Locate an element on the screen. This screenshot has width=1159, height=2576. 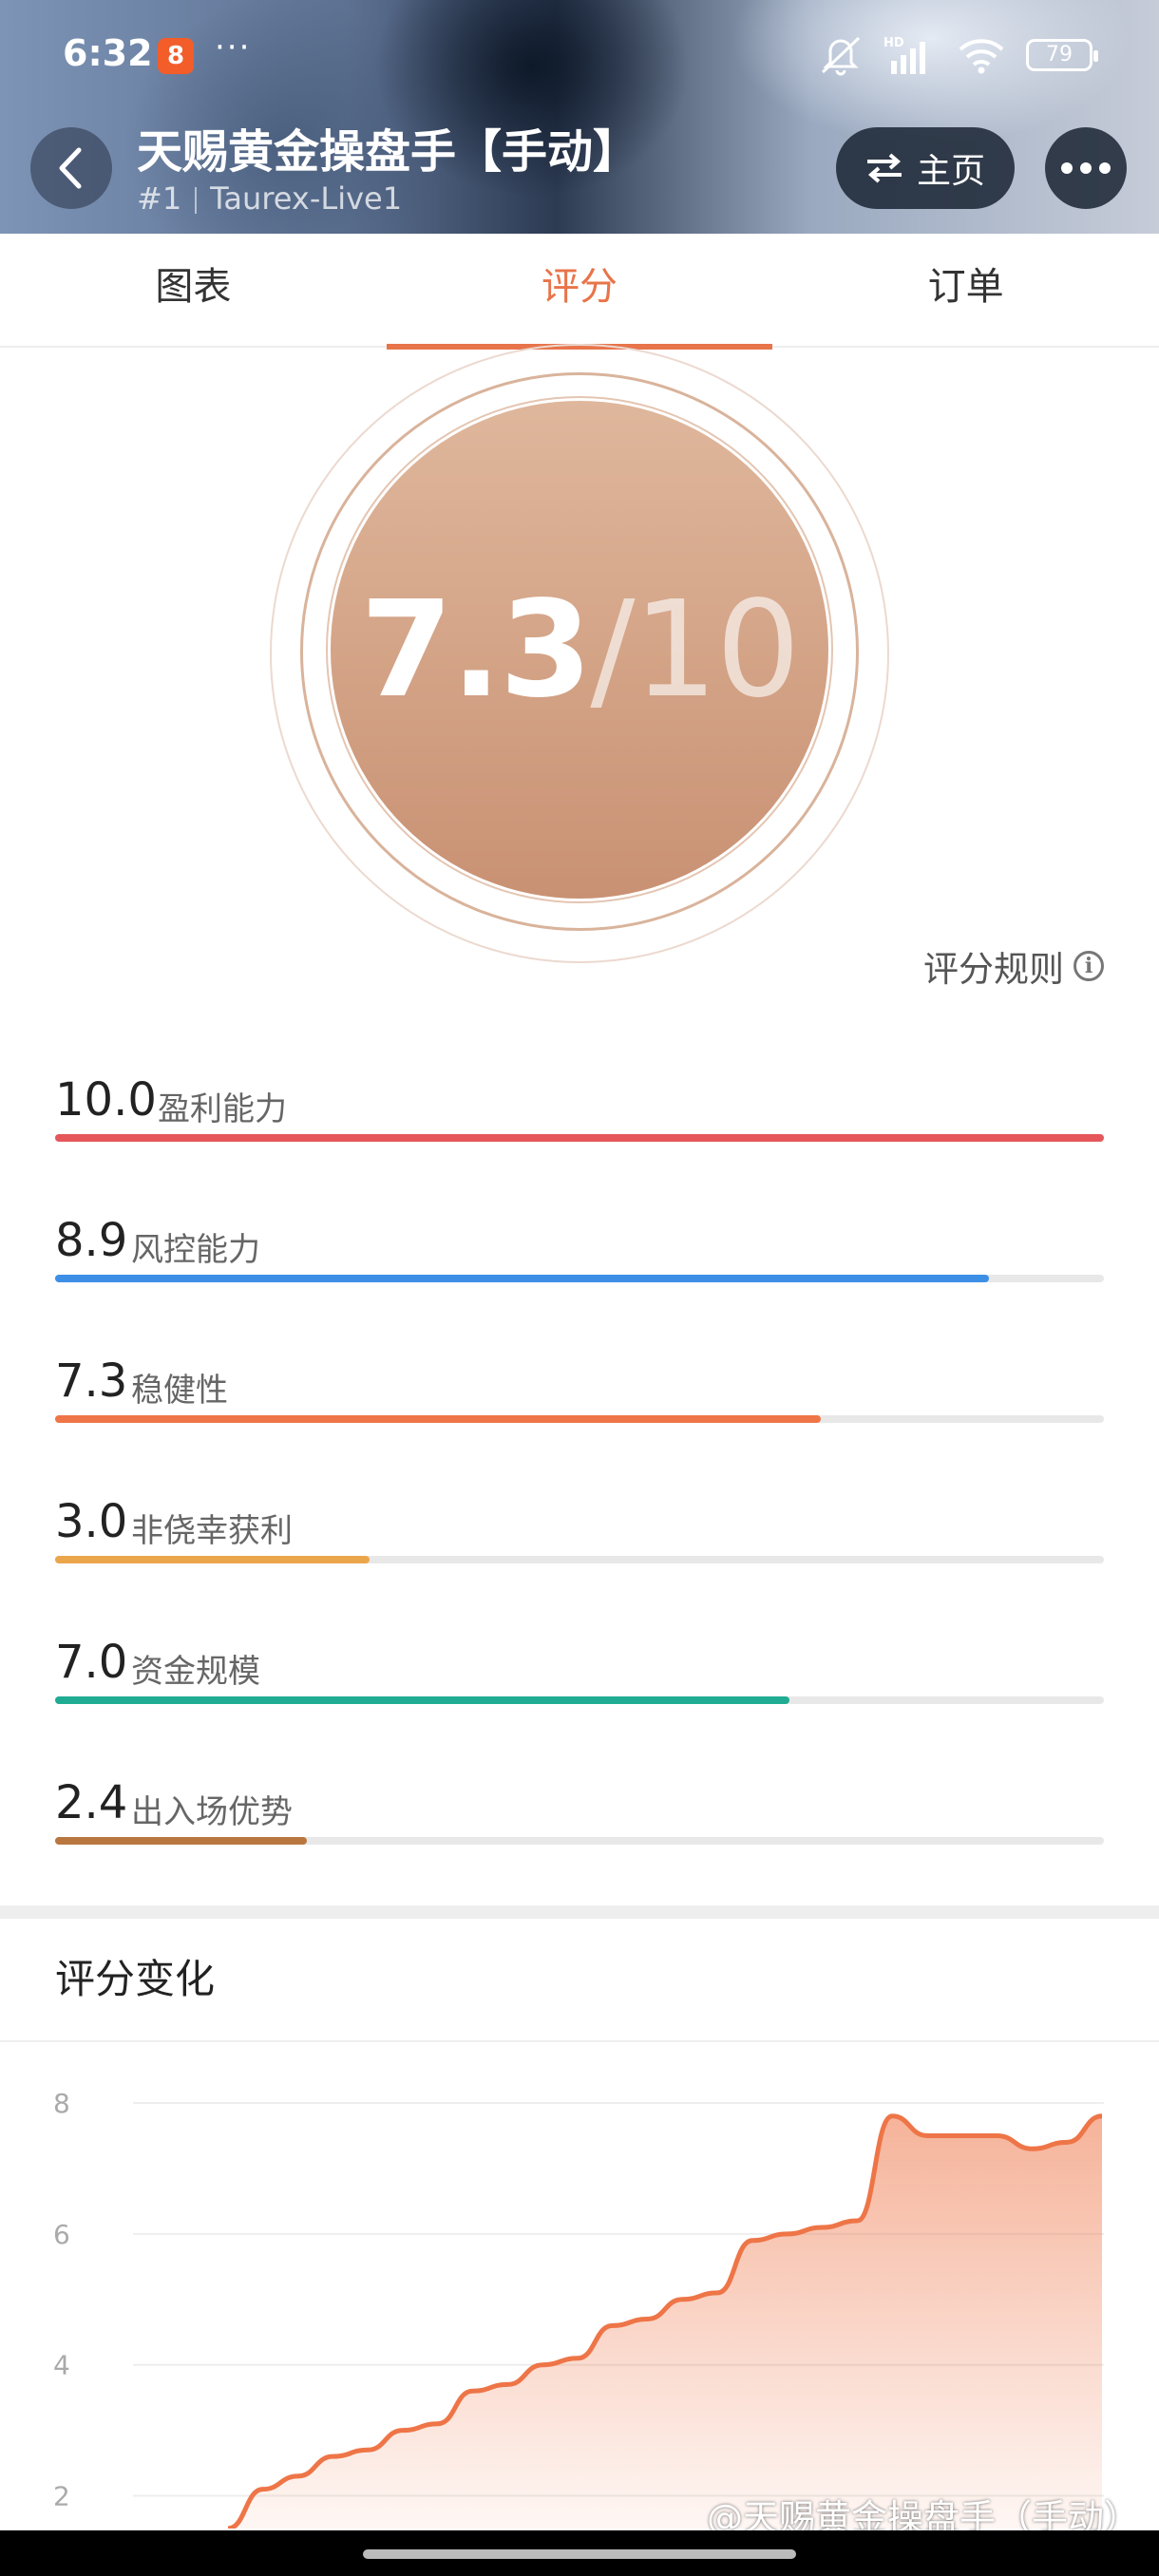
metric-row: 10.0 盈利能力 is located at coordinates (579, 1125).